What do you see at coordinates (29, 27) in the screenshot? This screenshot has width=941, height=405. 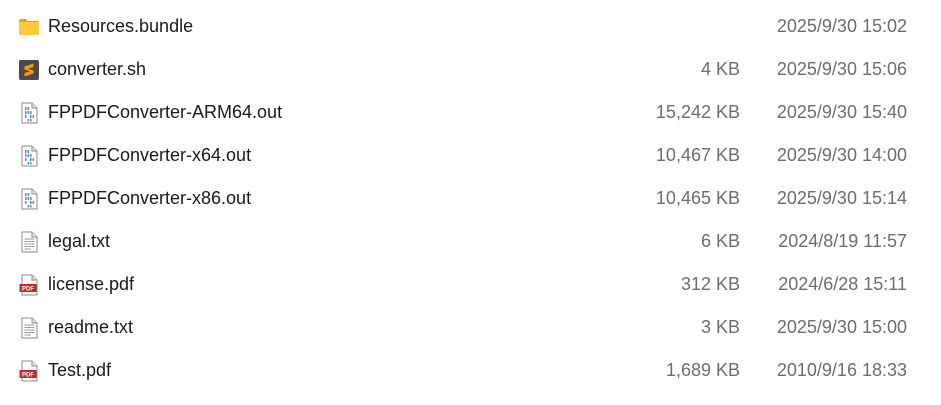 I see `folder-icon` at bounding box center [29, 27].